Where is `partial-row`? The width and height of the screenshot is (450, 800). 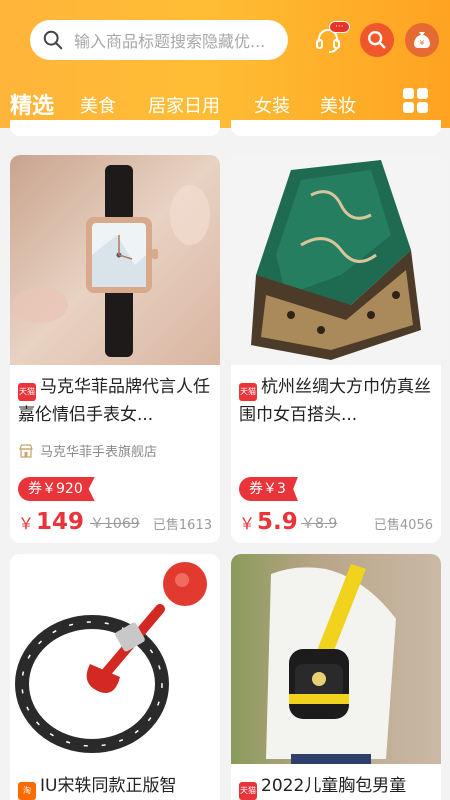 partial-row is located at coordinates (225, 132).